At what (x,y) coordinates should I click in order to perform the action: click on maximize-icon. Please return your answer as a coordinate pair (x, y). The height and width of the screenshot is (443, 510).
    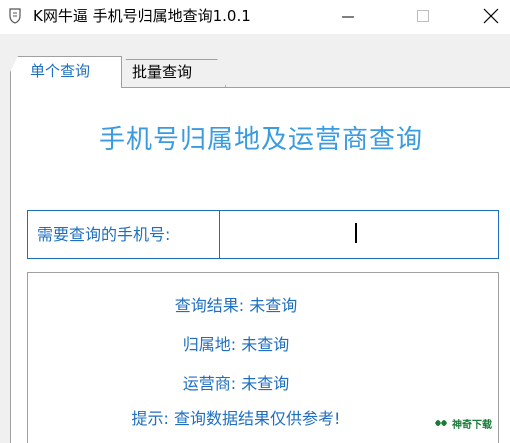
    Looking at the image, I should click on (423, 16).